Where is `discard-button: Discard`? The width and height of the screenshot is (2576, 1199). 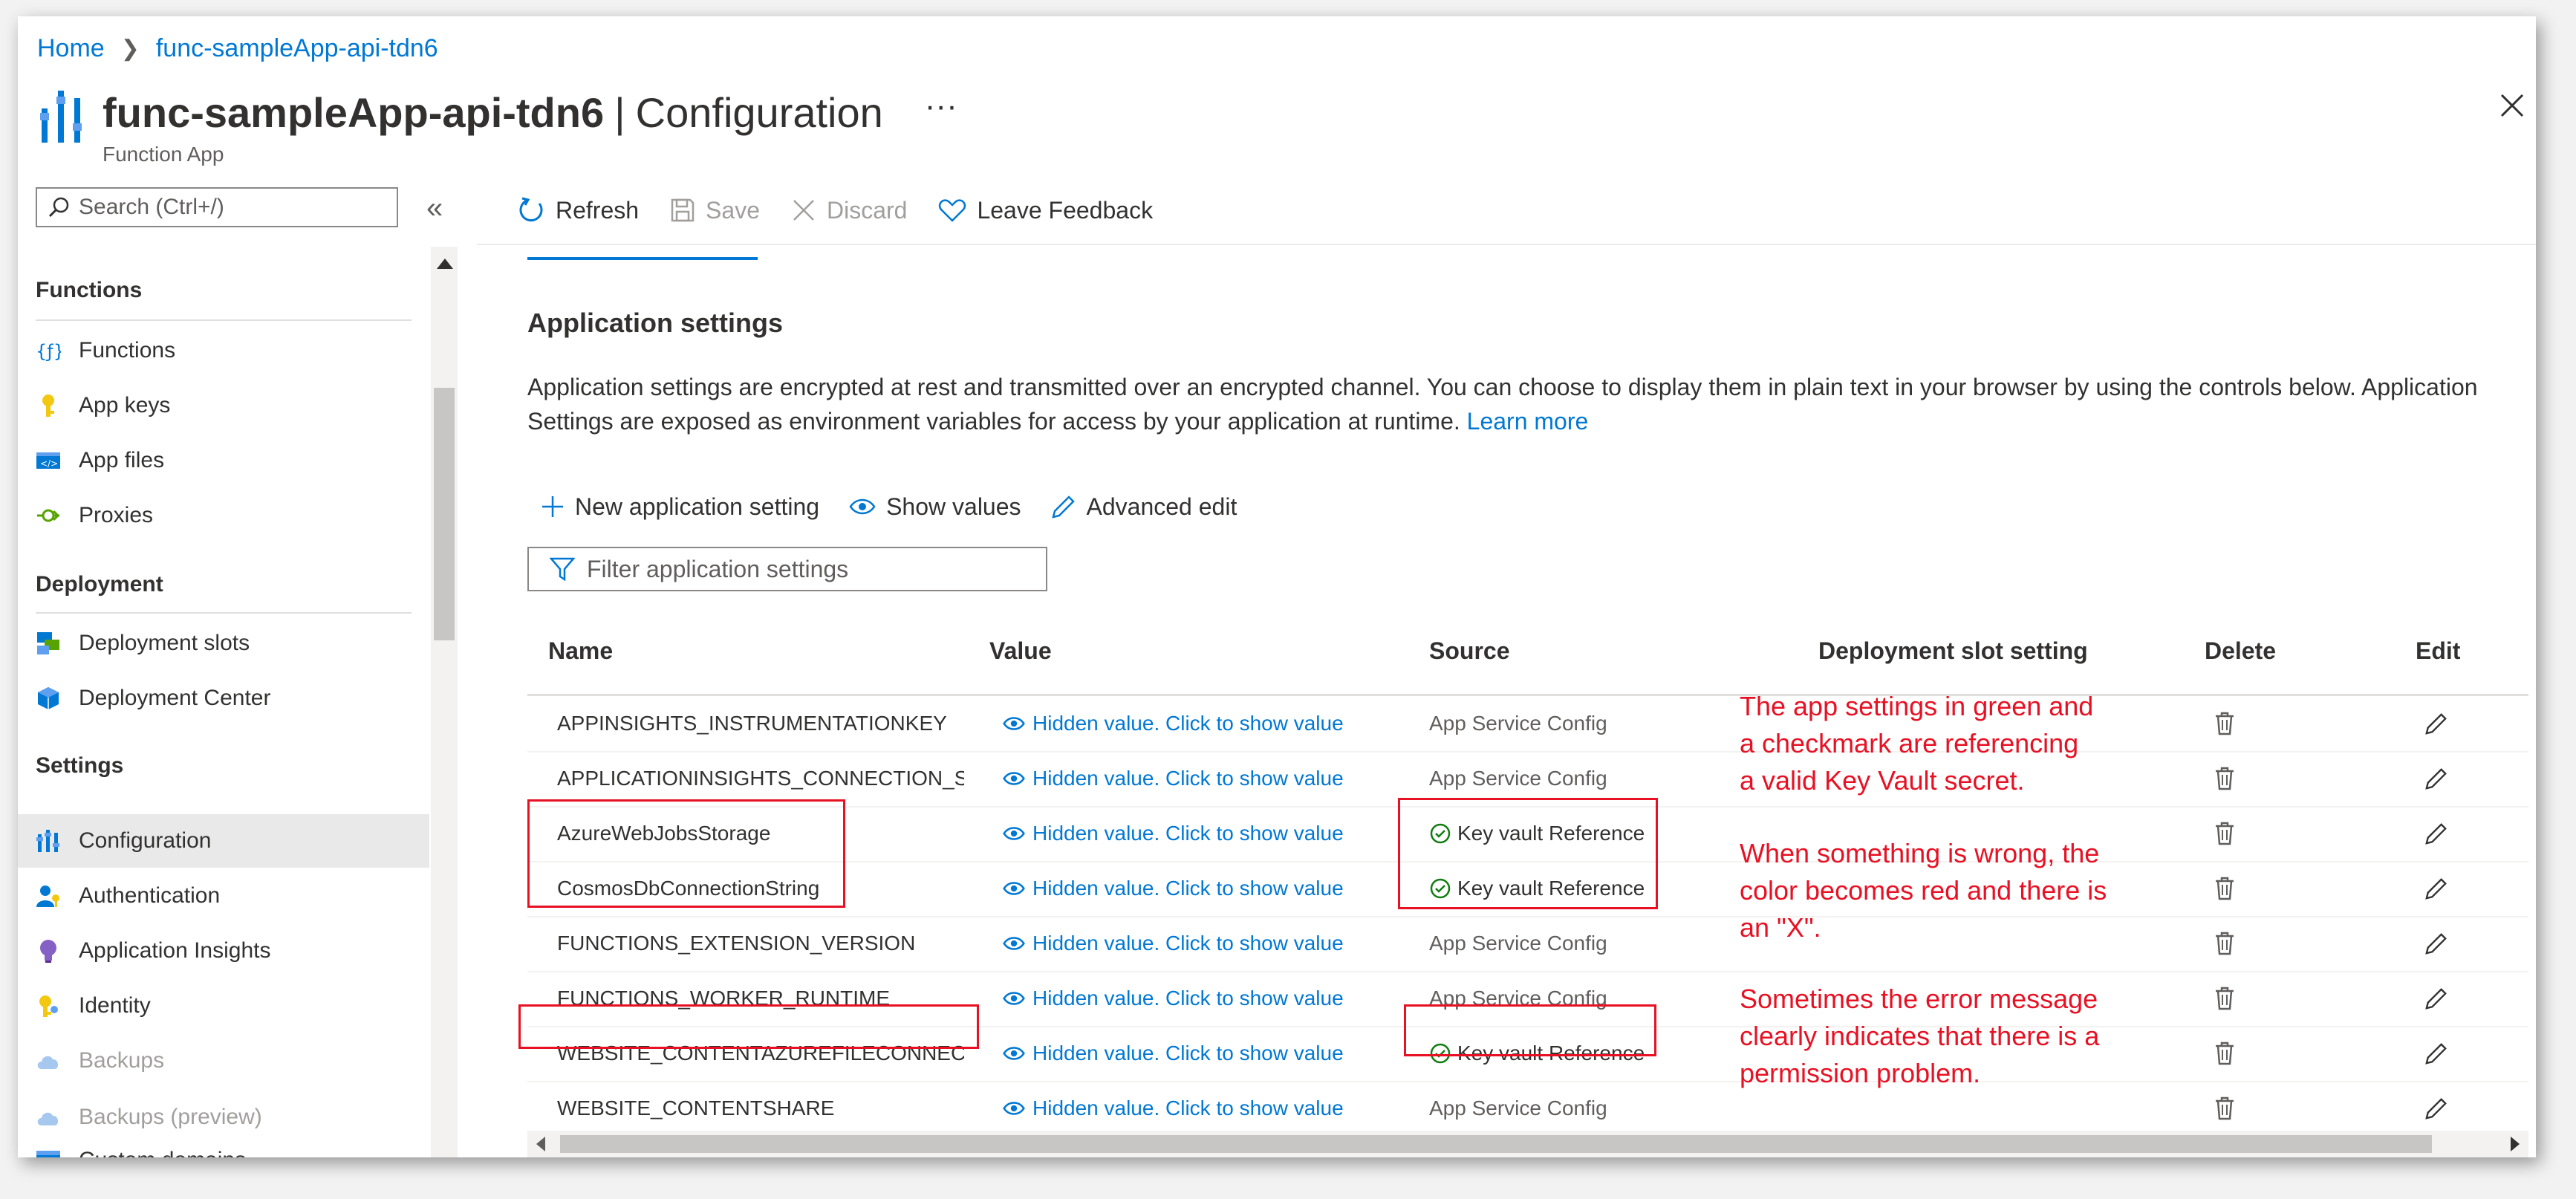
discard-button: Discard is located at coordinates (849, 211).